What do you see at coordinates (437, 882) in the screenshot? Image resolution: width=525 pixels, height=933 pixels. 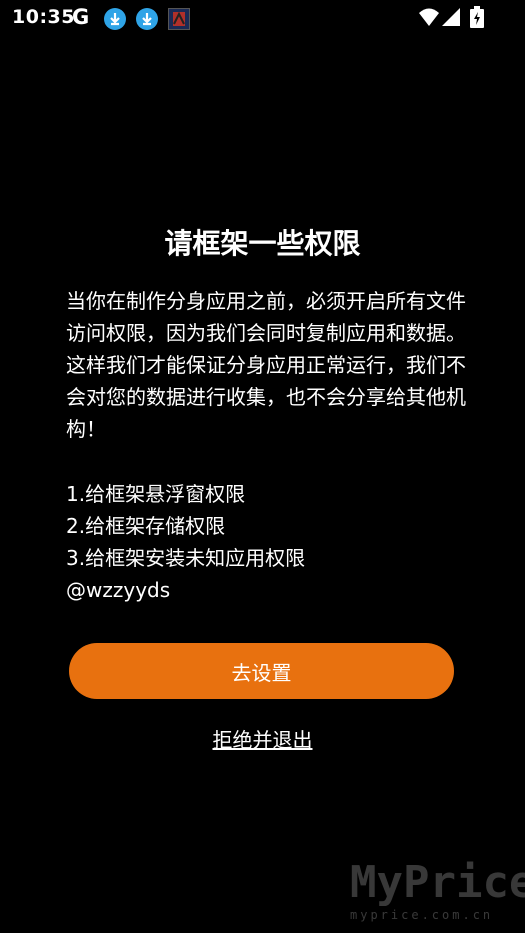 I see `watermark-brand: MyPrice` at bounding box center [437, 882].